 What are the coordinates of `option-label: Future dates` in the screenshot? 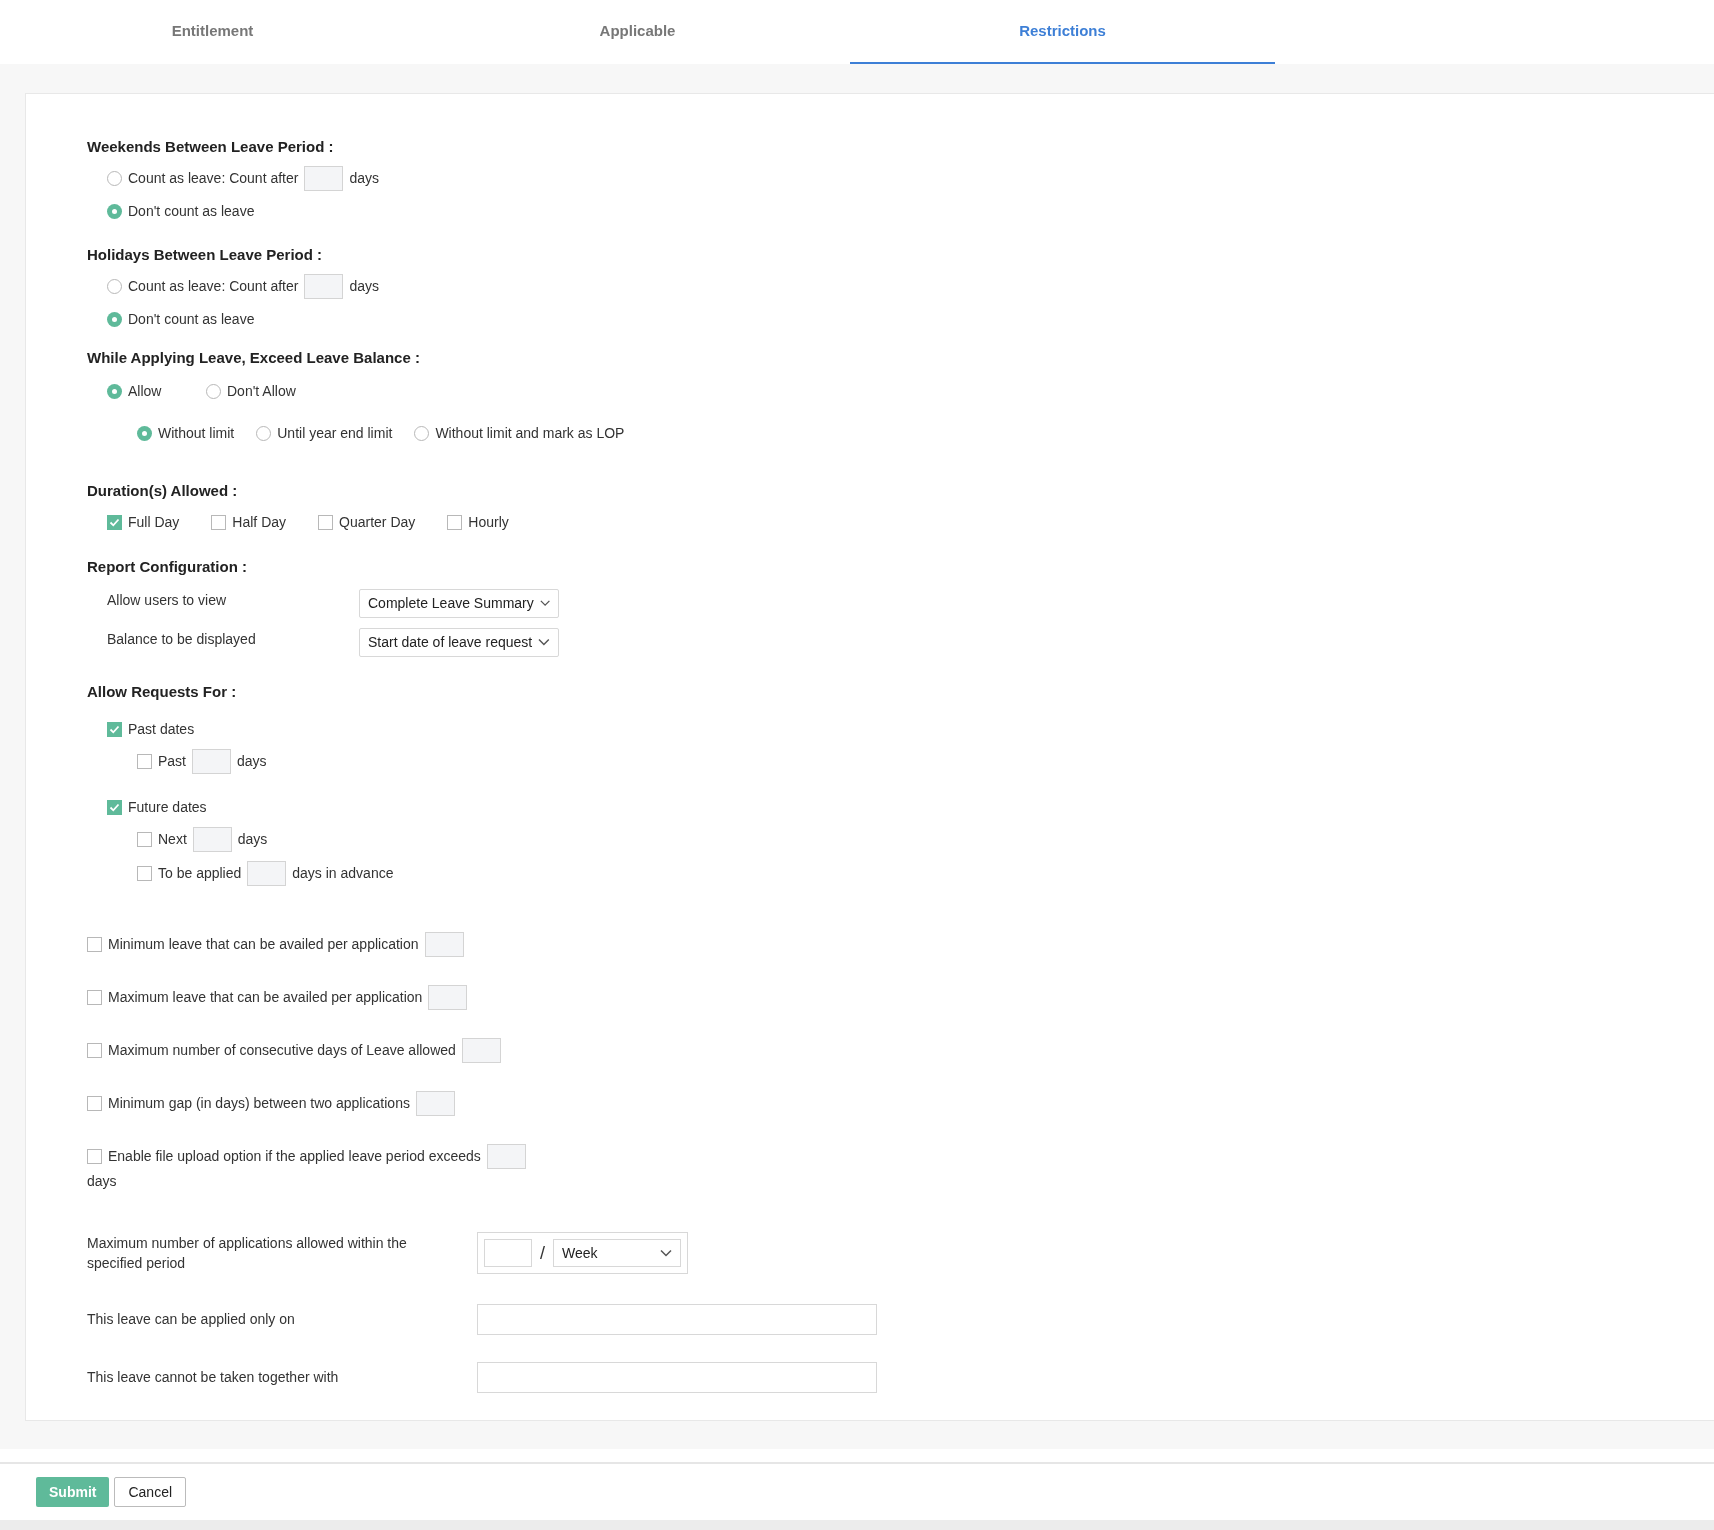 It's located at (167, 807).